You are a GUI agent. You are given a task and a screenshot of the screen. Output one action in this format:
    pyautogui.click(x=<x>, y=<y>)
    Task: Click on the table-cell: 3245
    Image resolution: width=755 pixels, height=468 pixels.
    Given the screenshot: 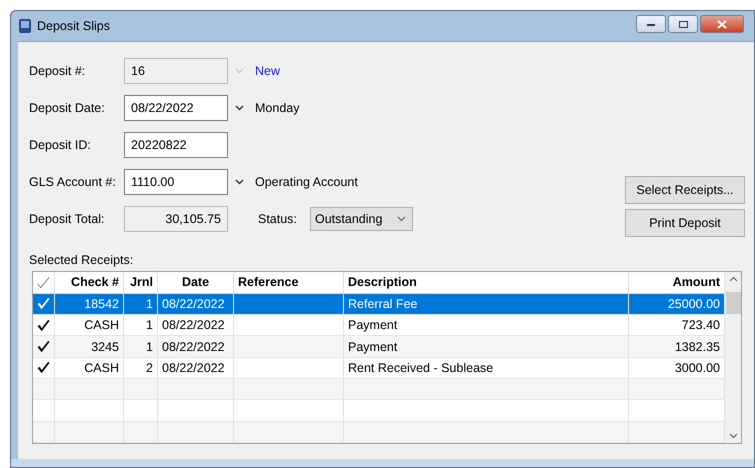 What is the action you would take?
    pyautogui.click(x=89, y=346)
    